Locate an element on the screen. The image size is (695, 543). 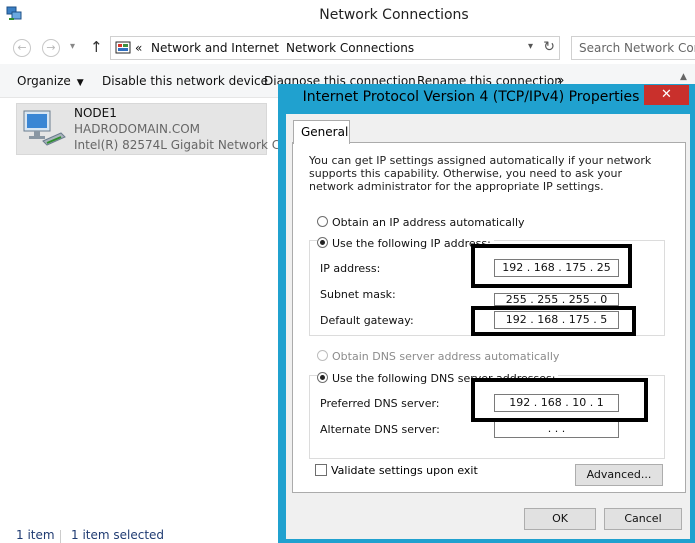
obtain-ip-auto-label: Obtain an IP address automatically is located at coordinates (428, 222).